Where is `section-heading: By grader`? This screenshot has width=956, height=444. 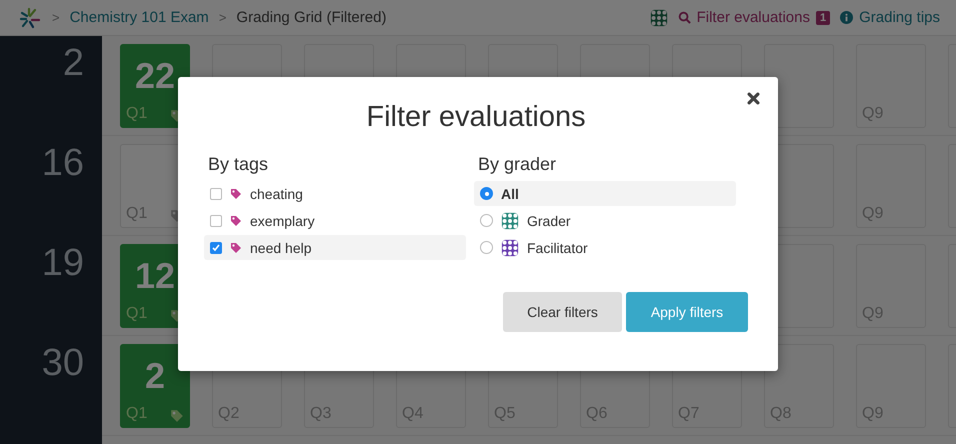 section-heading: By grader is located at coordinates (517, 164).